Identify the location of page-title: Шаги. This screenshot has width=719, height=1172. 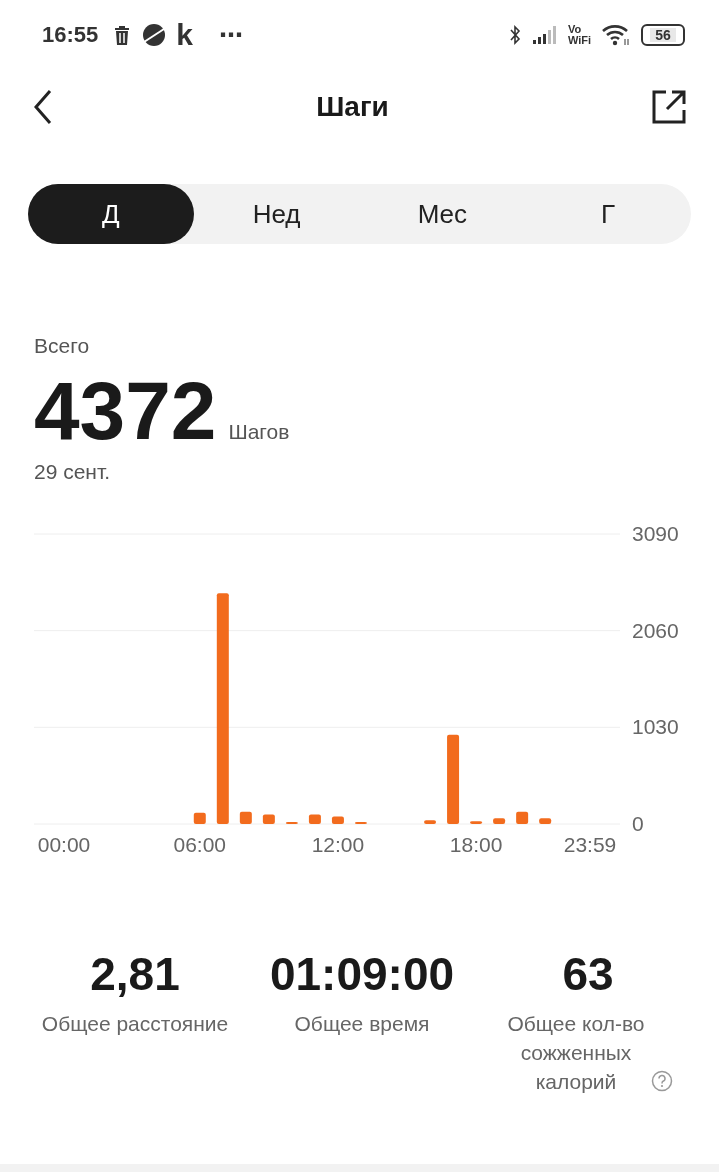
(352, 107).